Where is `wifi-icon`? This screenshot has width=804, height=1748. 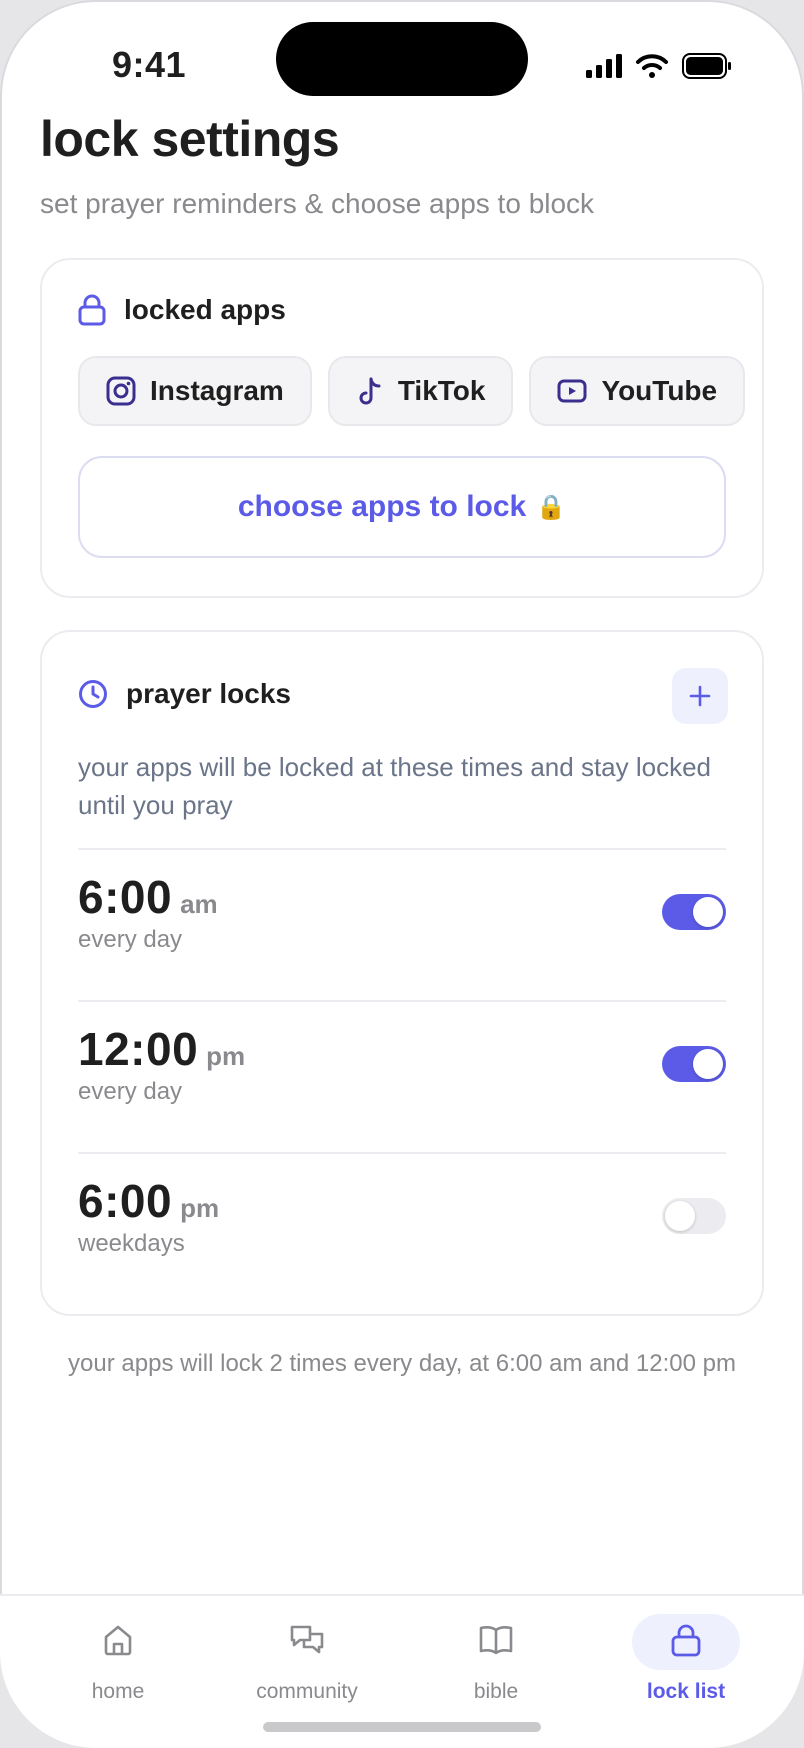
wifi-icon is located at coordinates (652, 66).